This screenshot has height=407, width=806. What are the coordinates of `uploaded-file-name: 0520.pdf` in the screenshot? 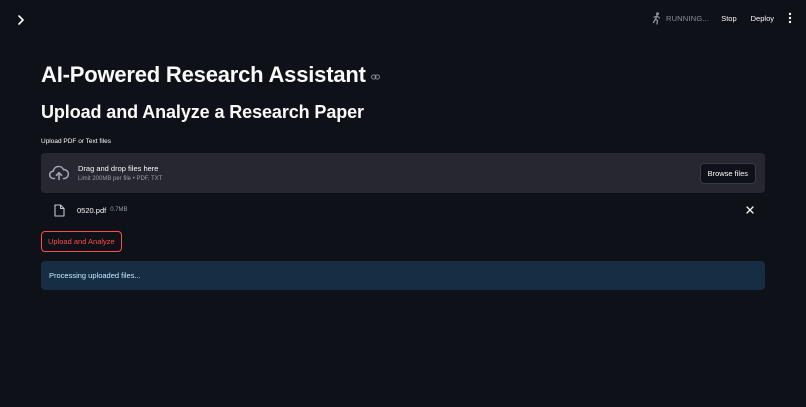 It's located at (92, 210).